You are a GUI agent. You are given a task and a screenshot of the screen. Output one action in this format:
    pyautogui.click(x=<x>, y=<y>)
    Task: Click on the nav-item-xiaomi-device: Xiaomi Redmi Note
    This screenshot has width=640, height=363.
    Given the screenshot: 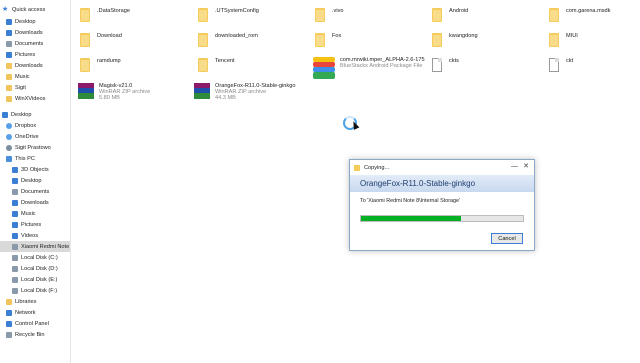 What is the action you would take?
    pyautogui.click(x=35, y=246)
    